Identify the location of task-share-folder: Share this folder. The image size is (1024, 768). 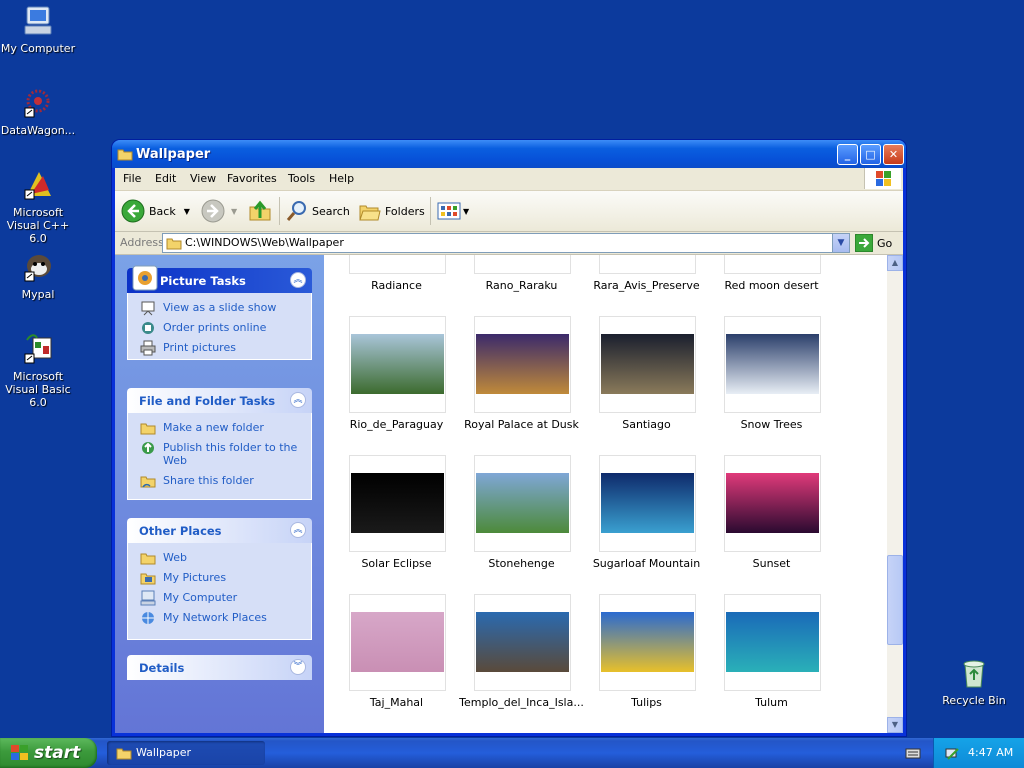
(219, 481).